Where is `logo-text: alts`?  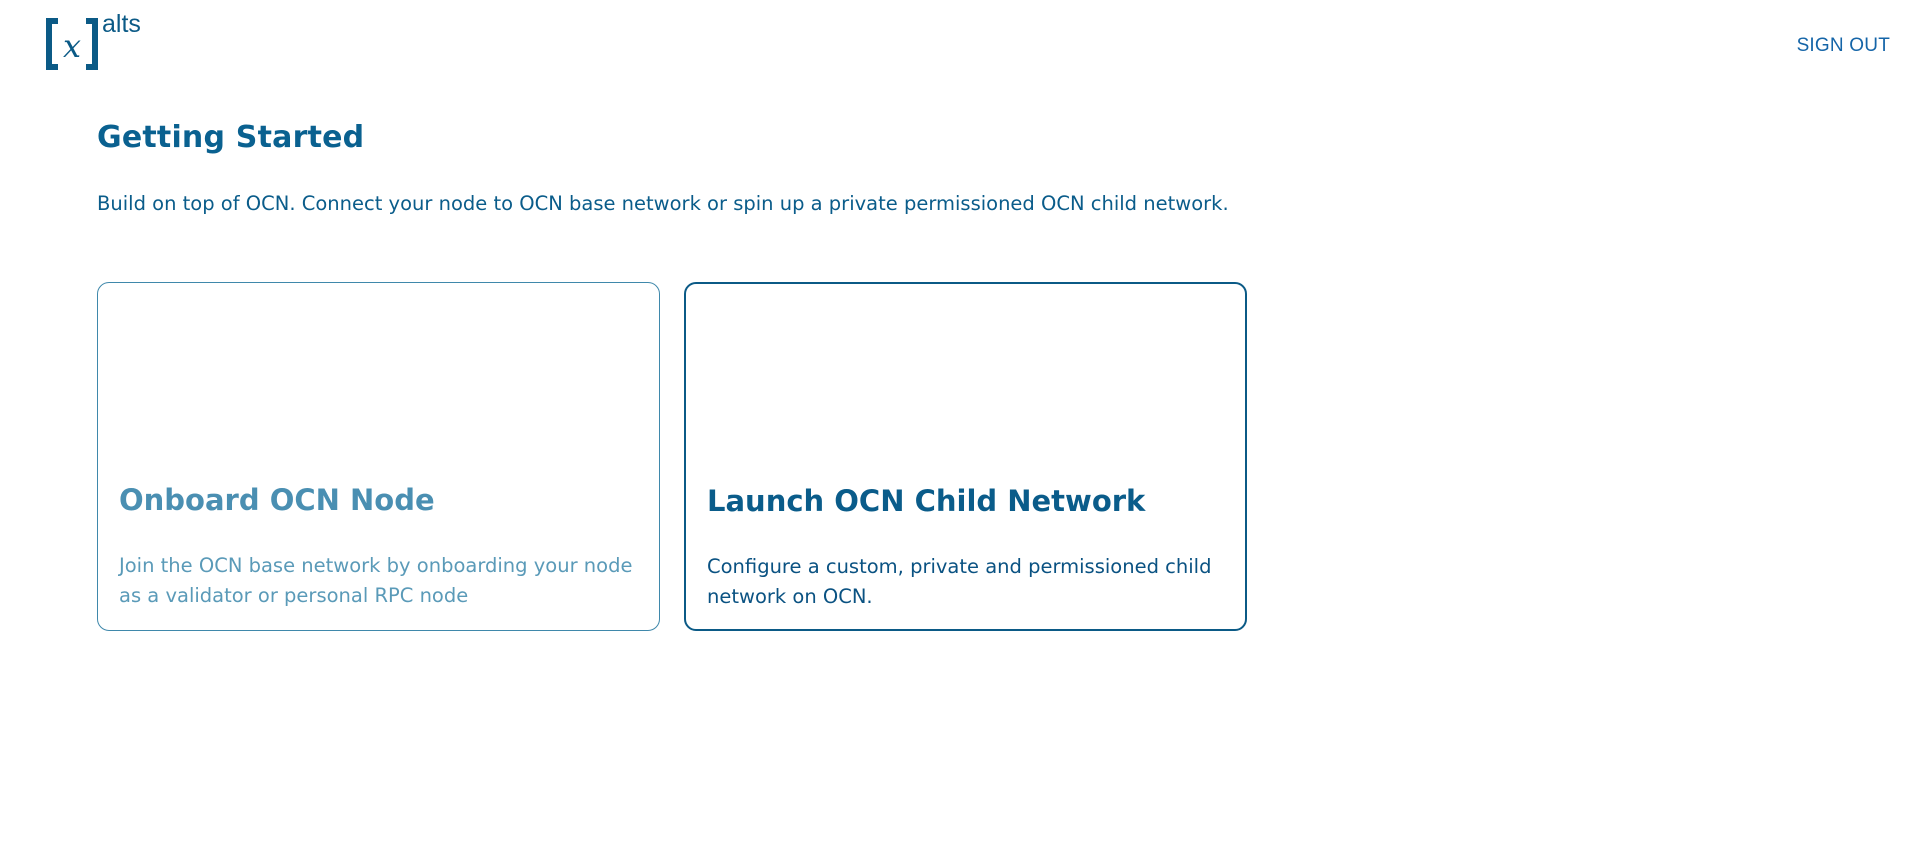
logo-text: alts is located at coordinates (121, 24).